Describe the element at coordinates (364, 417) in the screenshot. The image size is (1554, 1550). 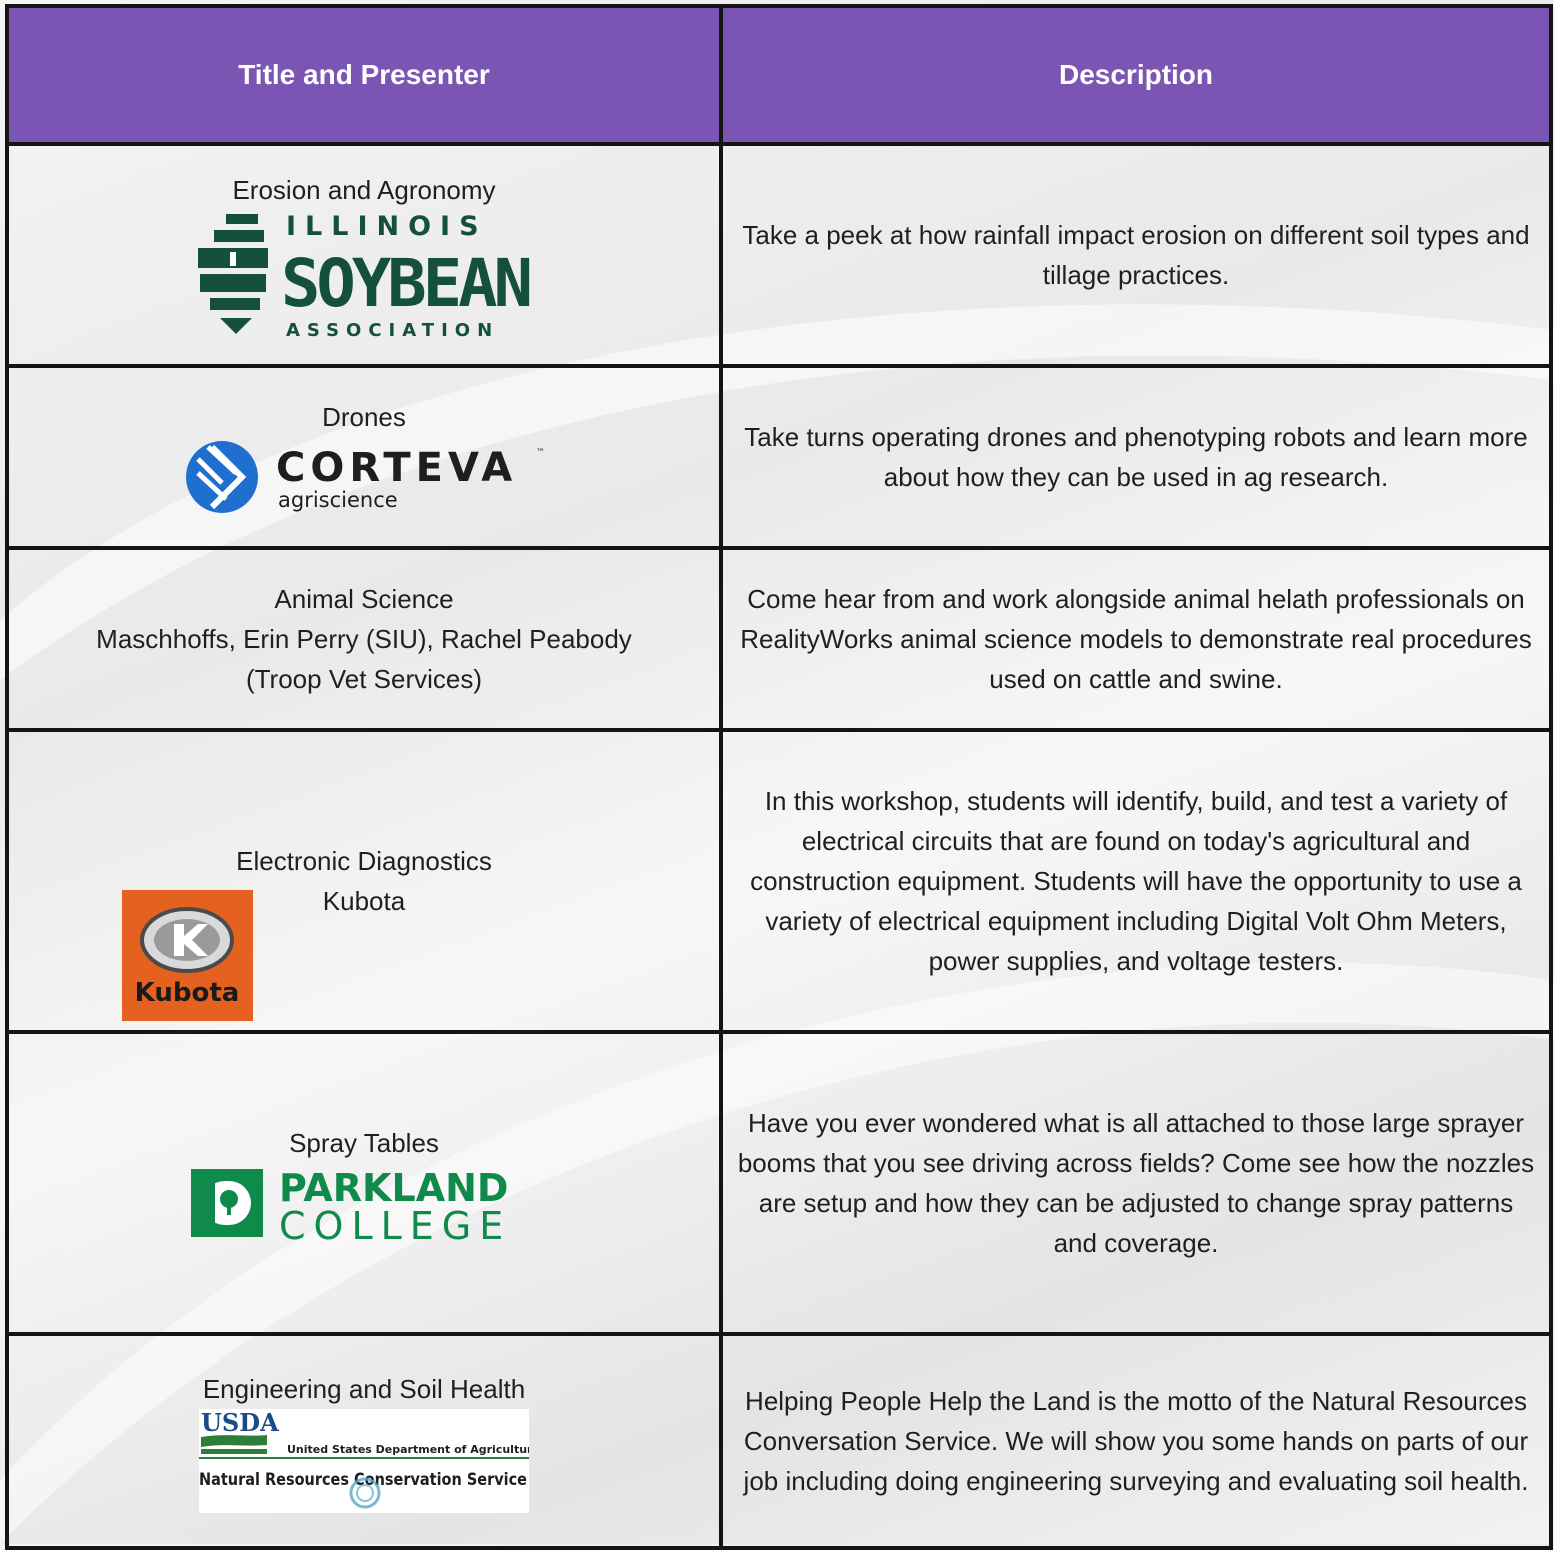
I see `session-title: Drones` at that location.